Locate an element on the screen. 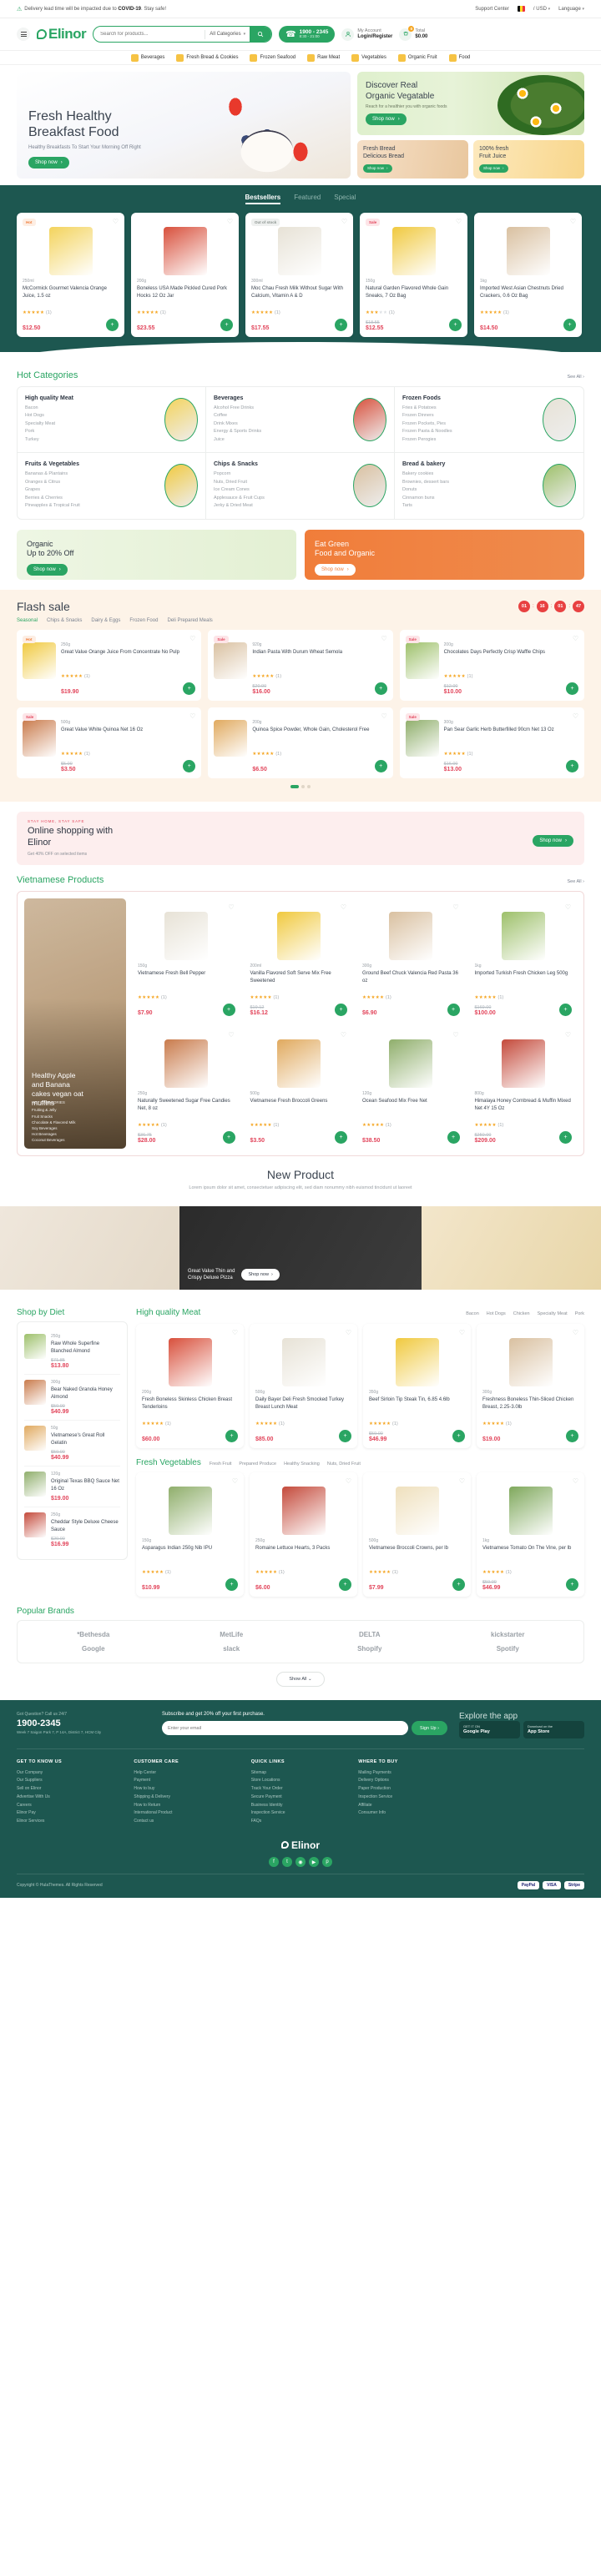 The image size is (601, 2576). hot-category-item: Cinnamon buns is located at coordinates (425, 498).